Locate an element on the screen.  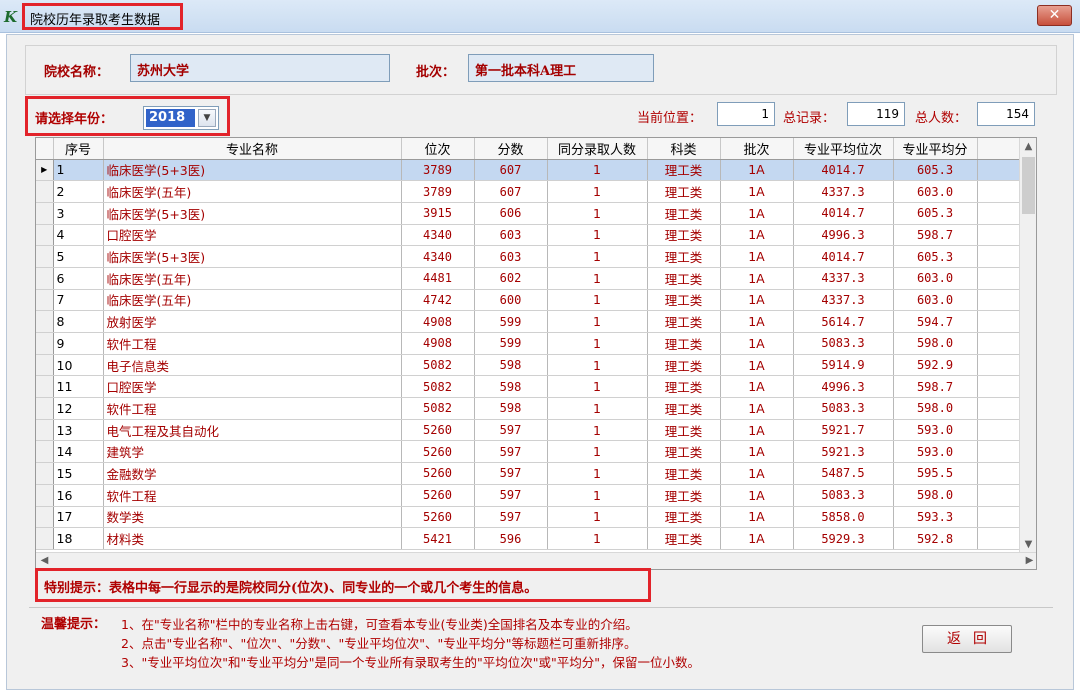
cell-major: 电气工程及其自动化 is located at coordinates (252, 430).